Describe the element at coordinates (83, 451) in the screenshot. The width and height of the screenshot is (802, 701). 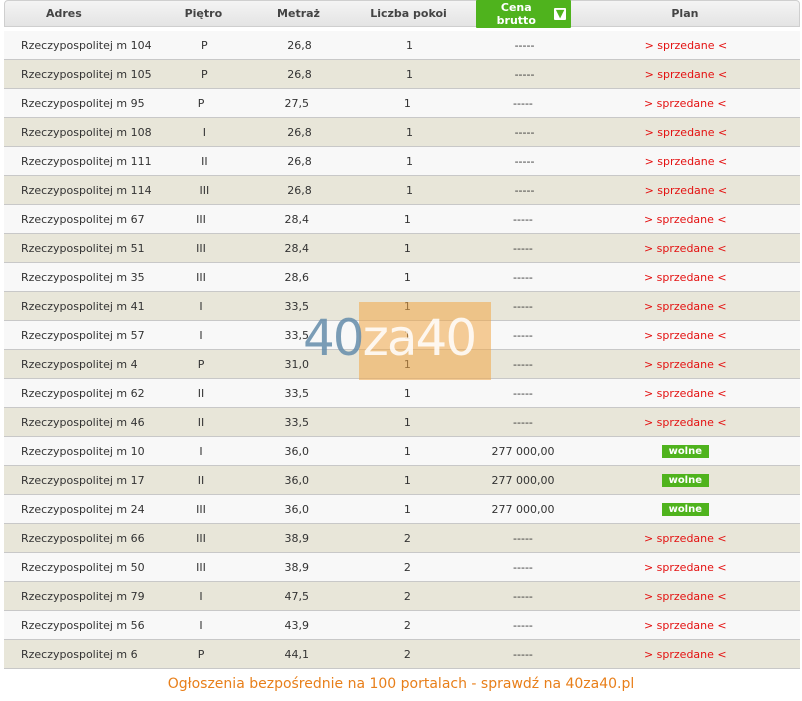
I see `cell-adres: Rzeczypospolitej m 10` at that location.